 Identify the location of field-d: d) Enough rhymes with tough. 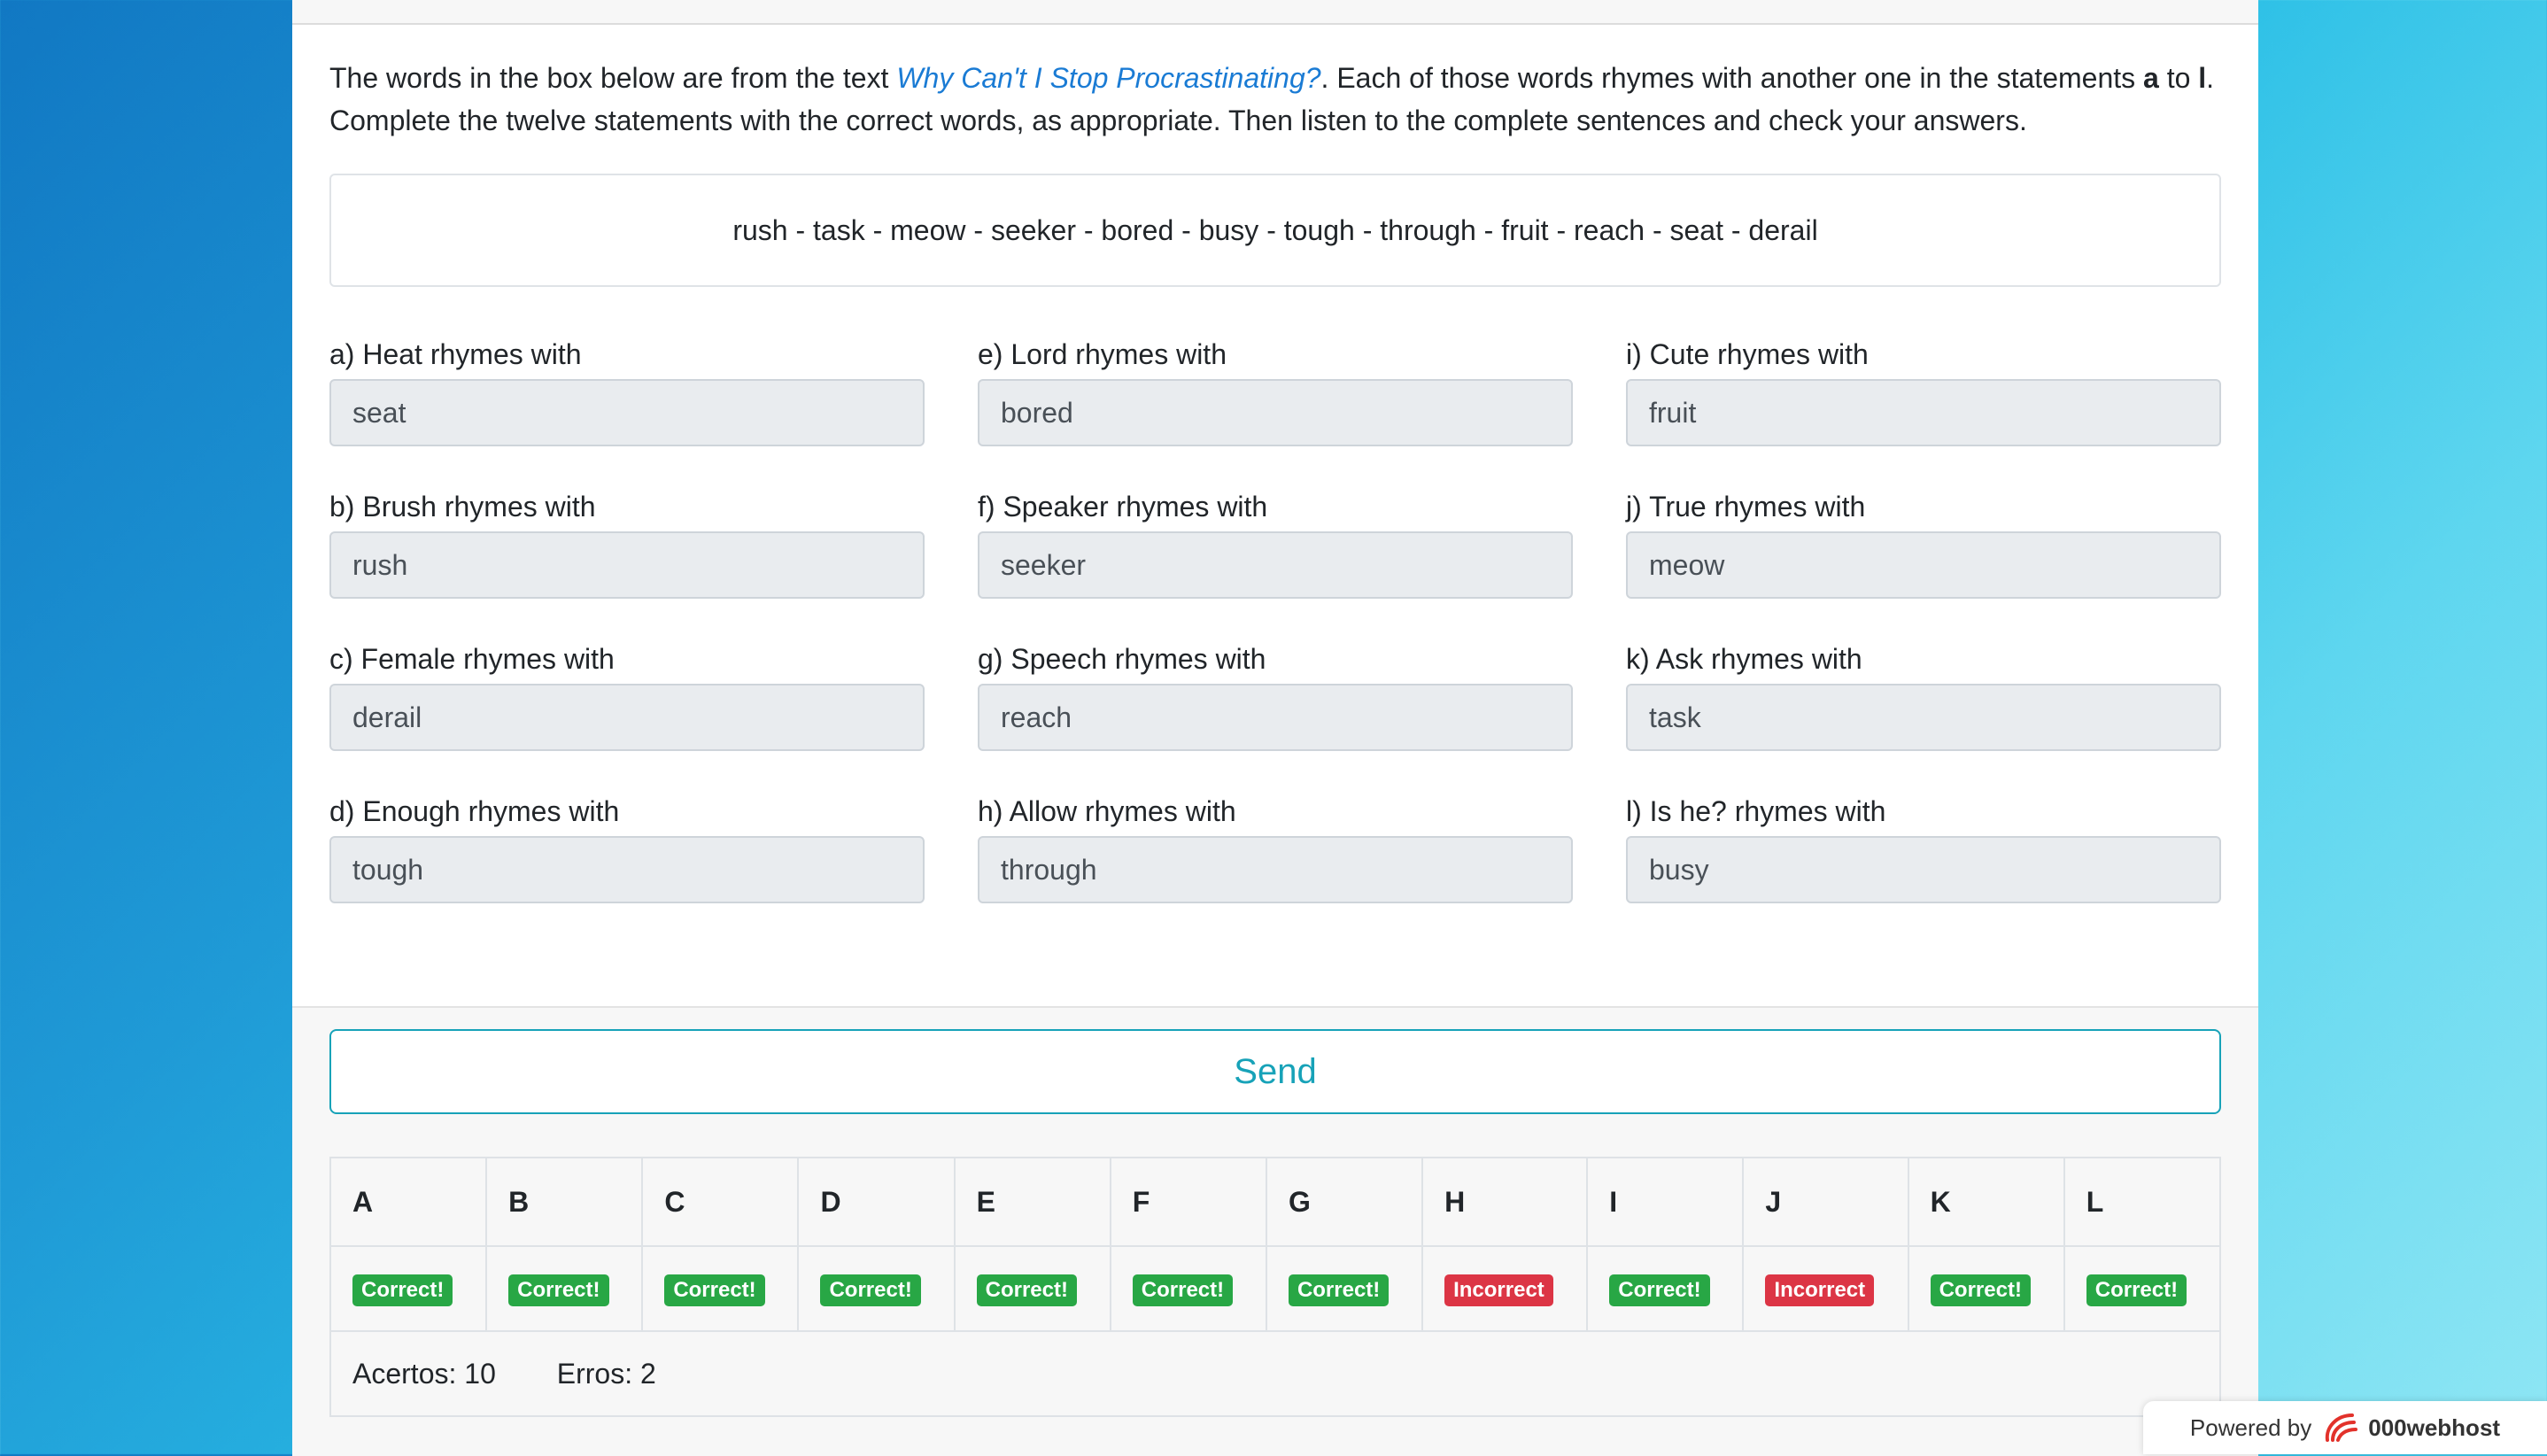
(627, 847).